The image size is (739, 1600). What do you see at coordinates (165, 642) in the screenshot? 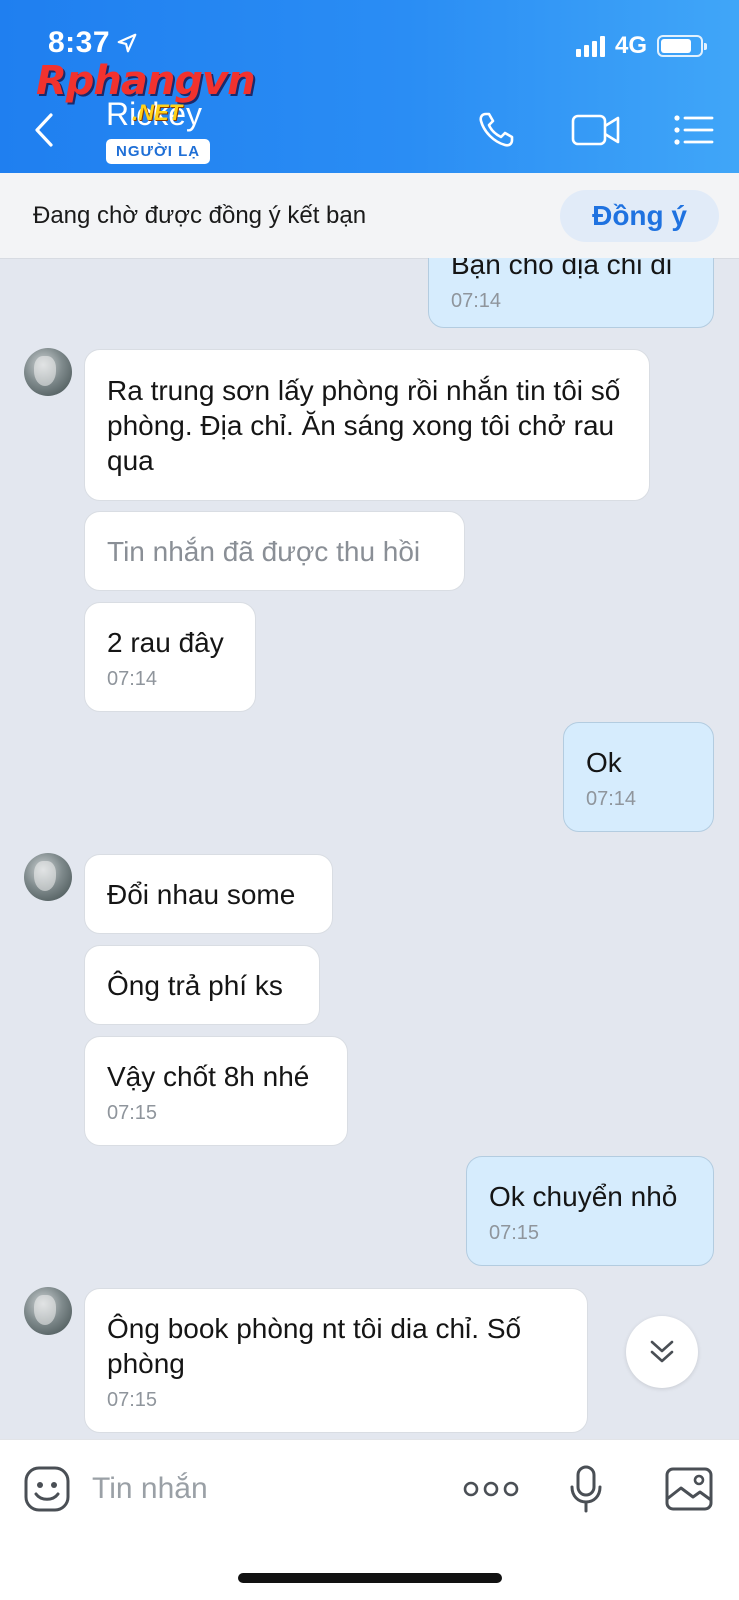
I see `message-text: 2 rau đây` at bounding box center [165, 642].